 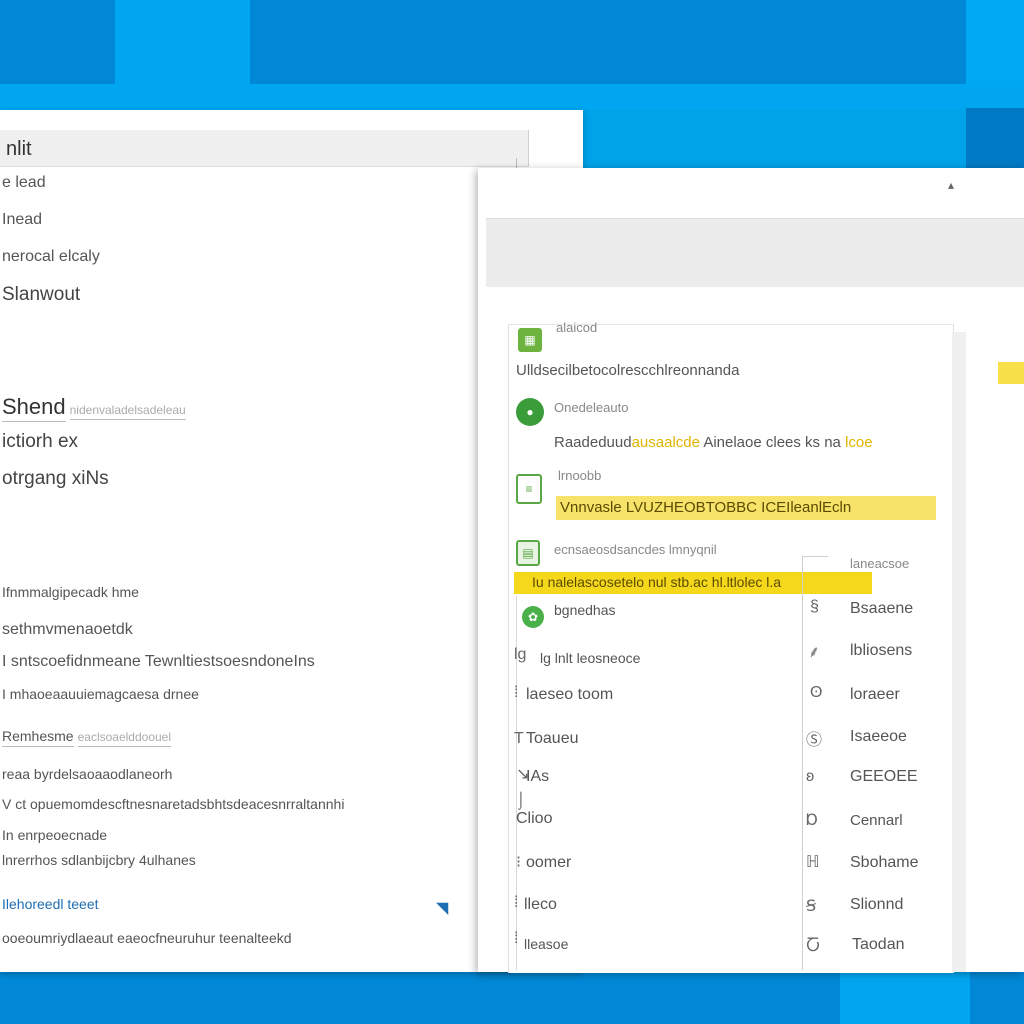 What do you see at coordinates (951, 185) in the screenshot?
I see `window-control-icon: ▴` at bounding box center [951, 185].